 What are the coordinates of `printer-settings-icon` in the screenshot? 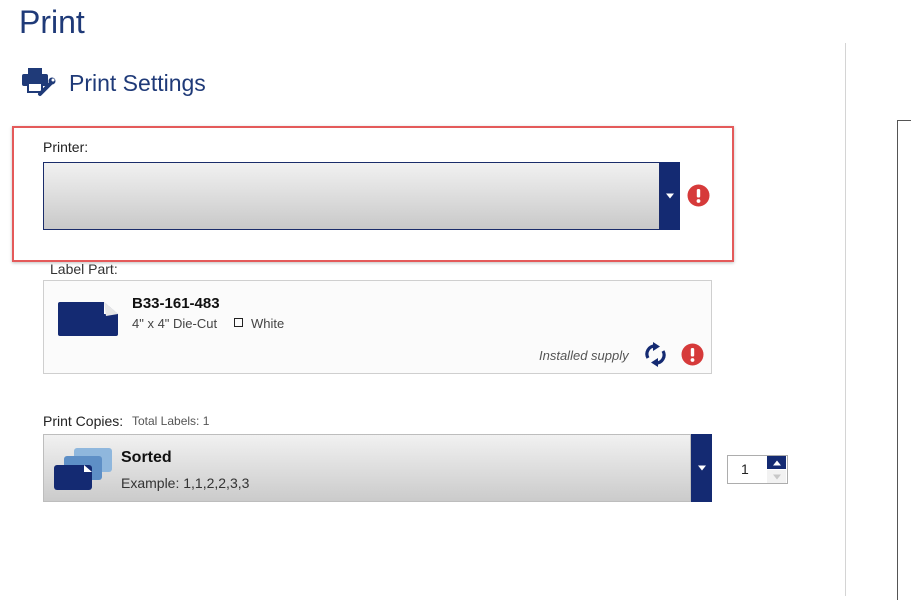 It's located at (39, 82).